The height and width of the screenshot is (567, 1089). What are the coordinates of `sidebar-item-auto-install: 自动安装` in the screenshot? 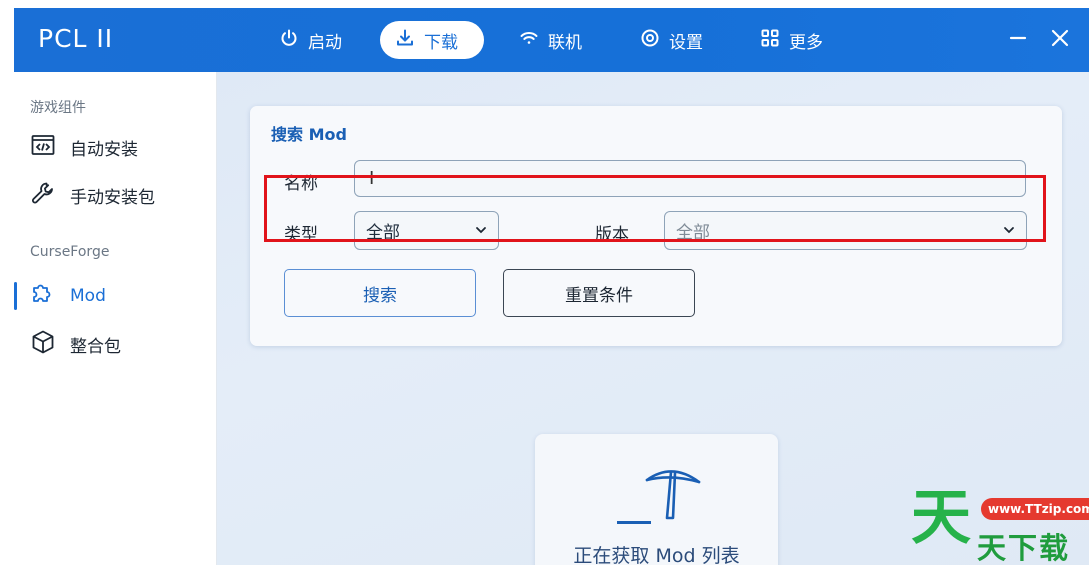 It's located at (84, 147).